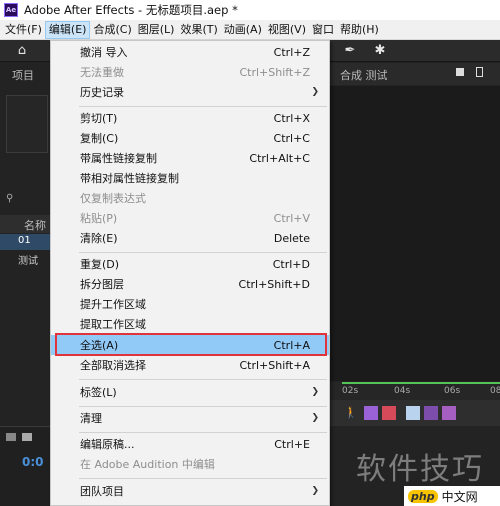 The height and width of the screenshot is (506, 500). I want to click on project-search-icon: ⚲, so click(27, 200).